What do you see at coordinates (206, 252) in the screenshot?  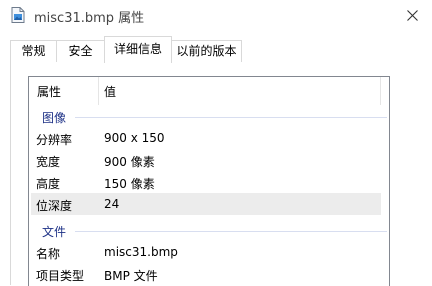 I see `property-row: 名称 misc31.bmp` at bounding box center [206, 252].